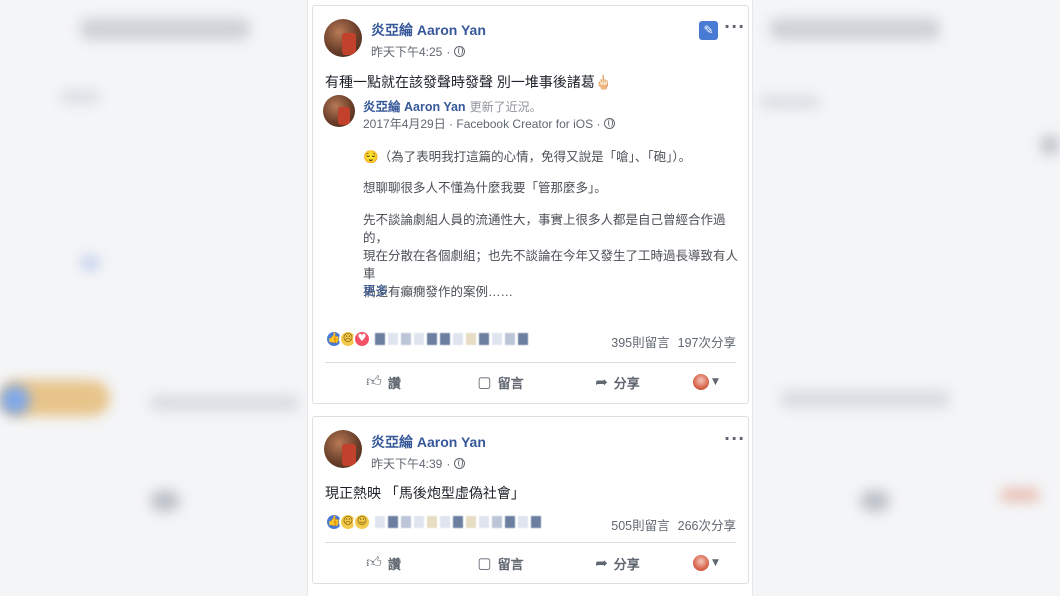  What do you see at coordinates (707, 341) in the screenshot?
I see `share-count: 197次分享` at bounding box center [707, 341].